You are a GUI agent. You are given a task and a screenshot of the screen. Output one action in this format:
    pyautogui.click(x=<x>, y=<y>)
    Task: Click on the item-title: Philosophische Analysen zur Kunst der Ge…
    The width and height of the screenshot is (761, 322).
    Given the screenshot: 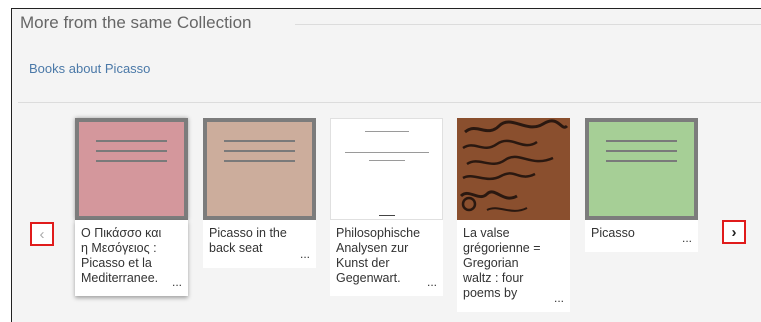 What is the action you would take?
    pyautogui.click(x=378, y=255)
    